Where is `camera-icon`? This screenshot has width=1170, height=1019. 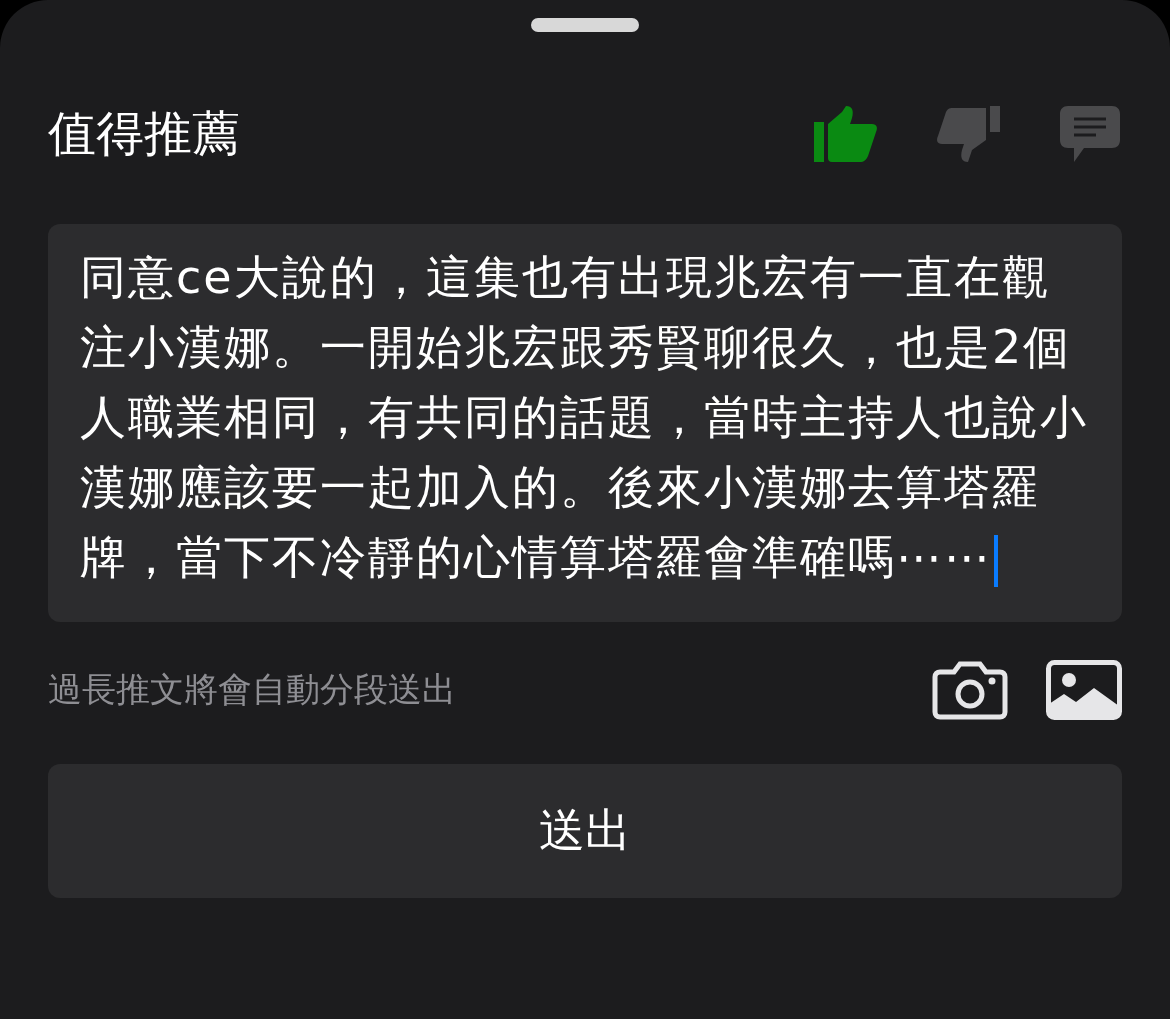 camera-icon is located at coordinates (970, 690).